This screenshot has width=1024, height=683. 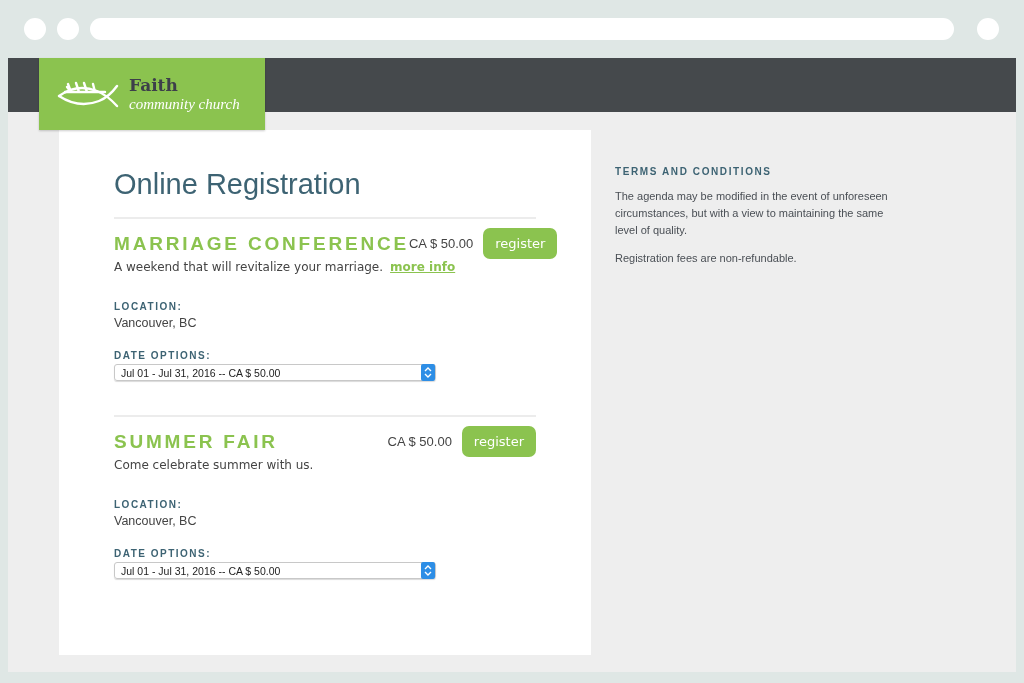 What do you see at coordinates (249, 267) in the screenshot?
I see `event-description: A weekend that will revitalize your marriage.` at bounding box center [249, 267].